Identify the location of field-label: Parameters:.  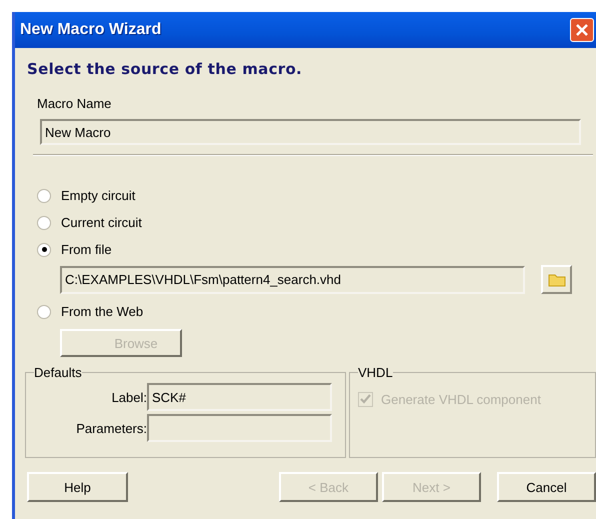
(111, 428).